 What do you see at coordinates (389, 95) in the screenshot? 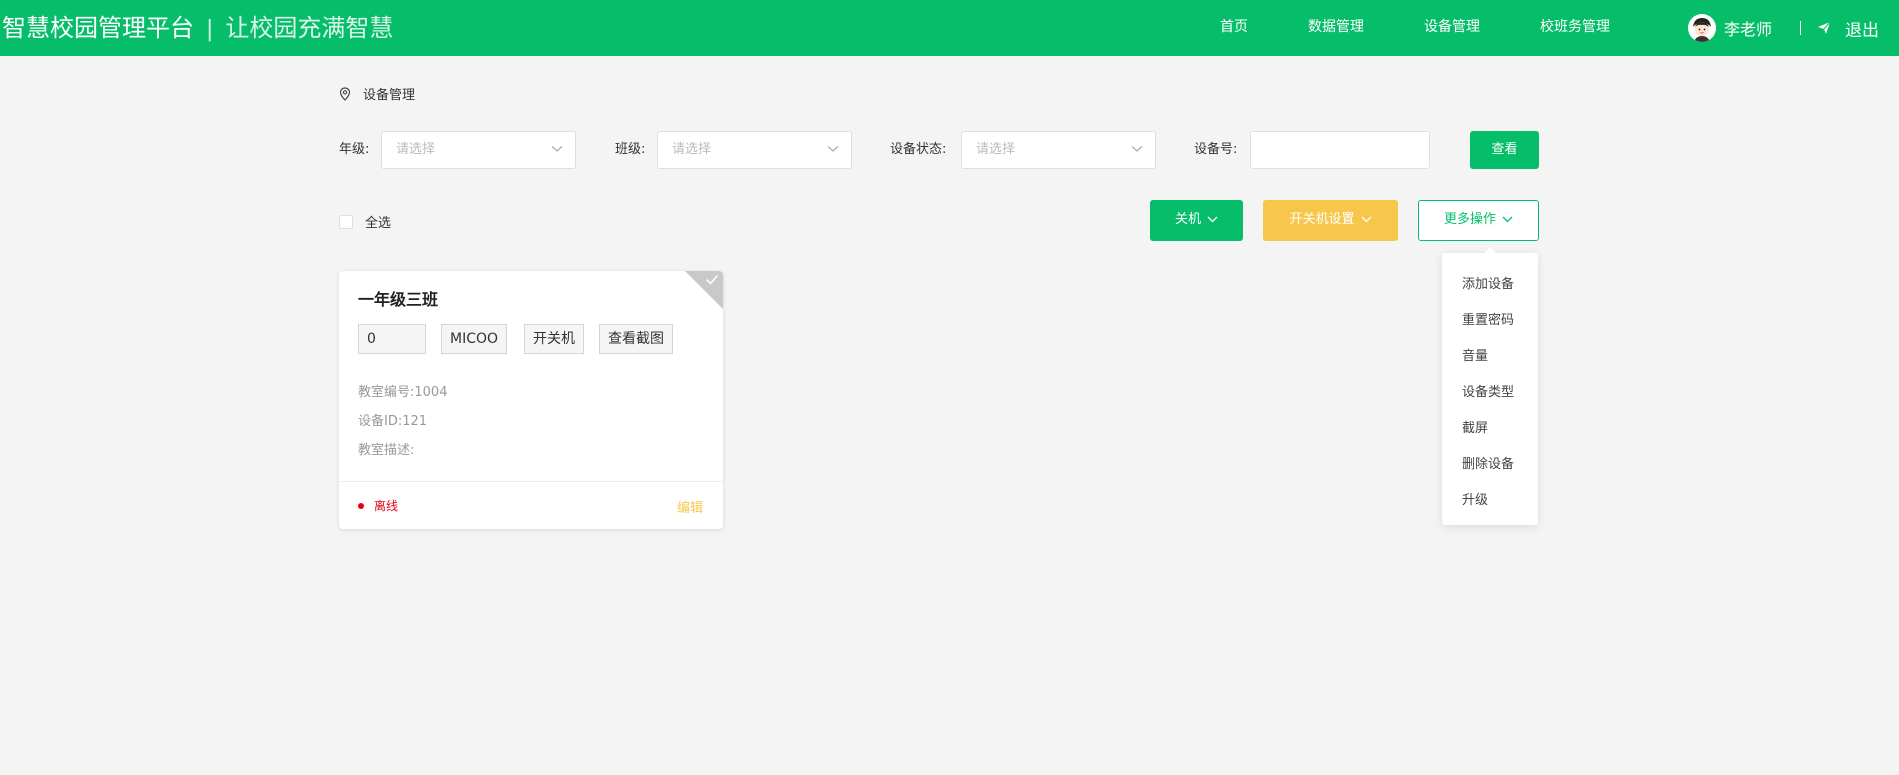
I see `breadcrumb-current: 设备管理` at bounding box center [389, 95].